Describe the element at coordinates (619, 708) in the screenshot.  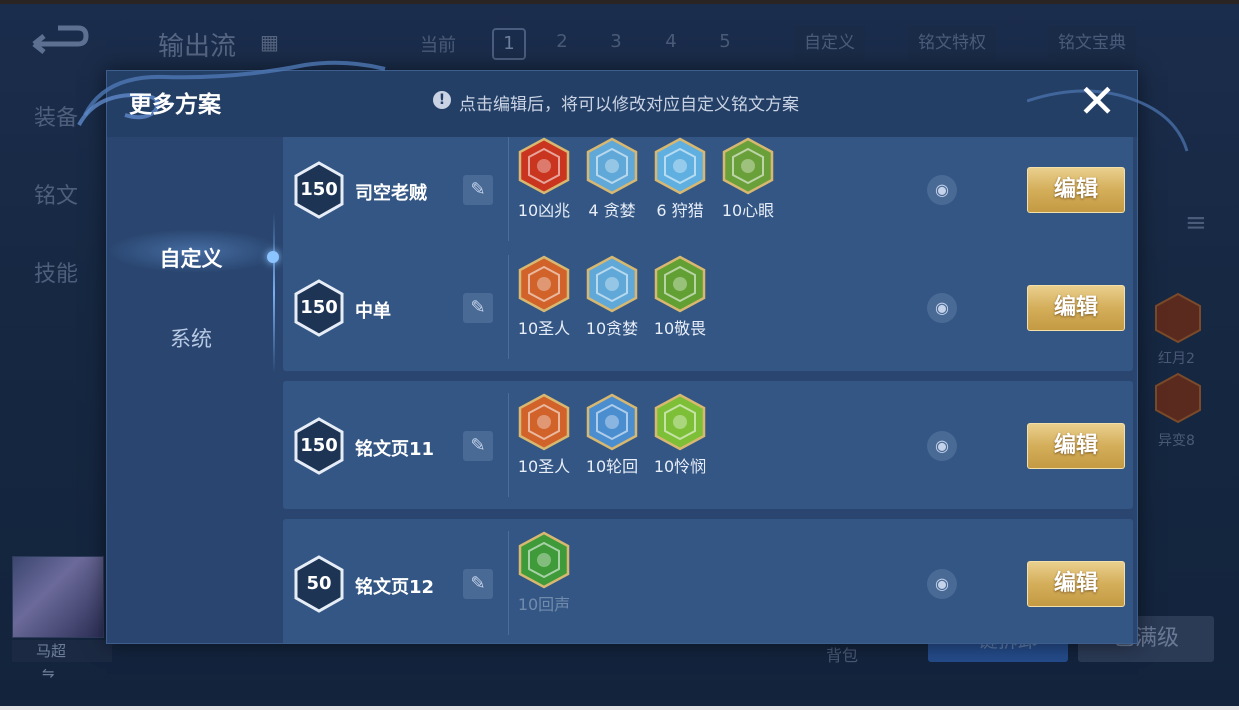
I see `bottom-strip` at that location.